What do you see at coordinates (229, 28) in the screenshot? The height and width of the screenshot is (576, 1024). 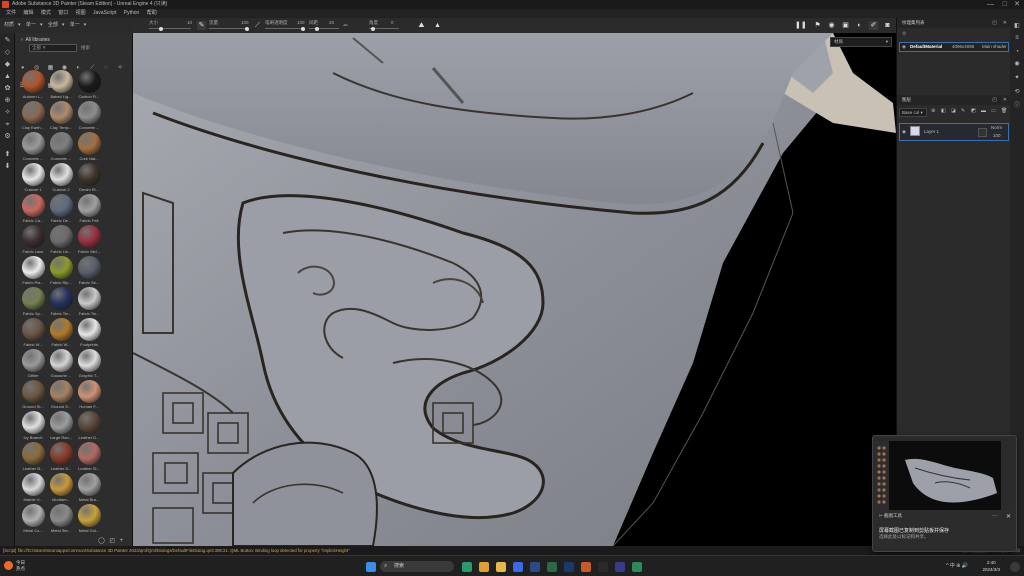 I see `flow-slider` at bounding box center [229, 28].